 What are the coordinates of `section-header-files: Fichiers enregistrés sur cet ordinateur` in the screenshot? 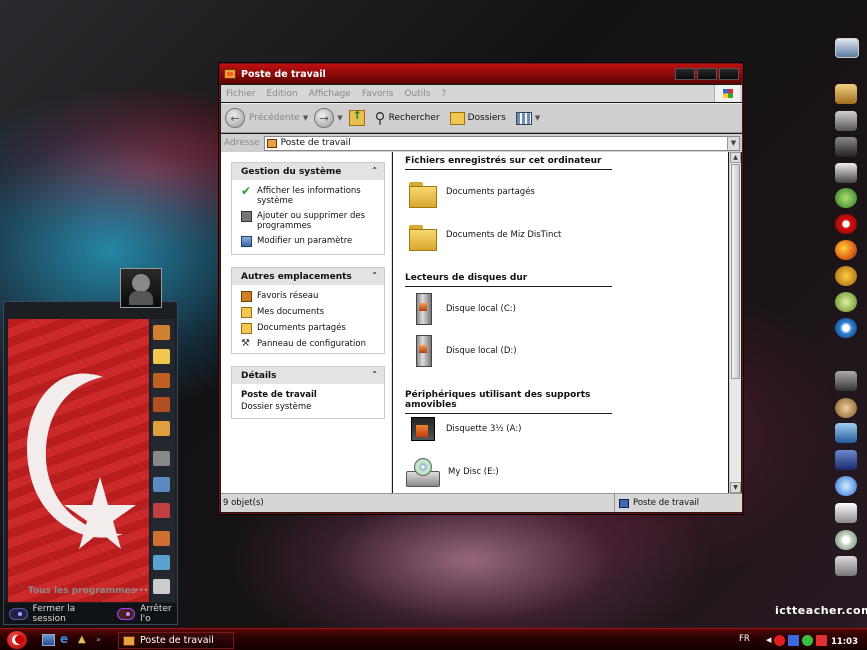 It's located at (508, 163).